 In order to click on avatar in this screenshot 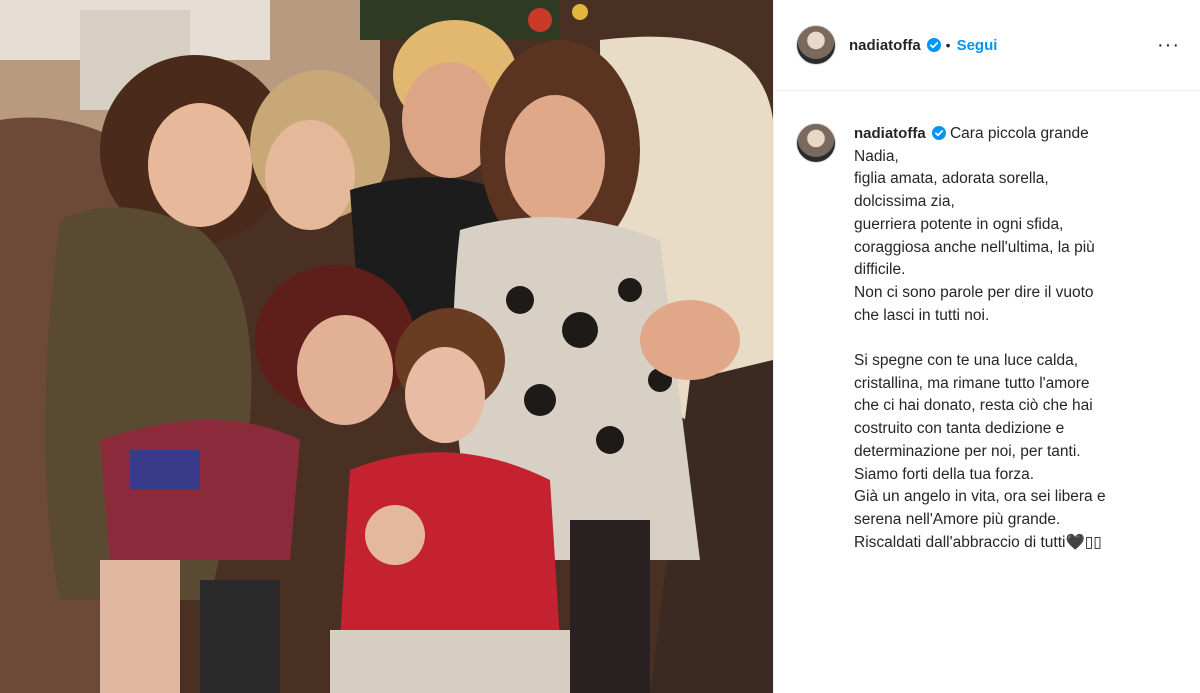, I will do `click(816, 45)`.